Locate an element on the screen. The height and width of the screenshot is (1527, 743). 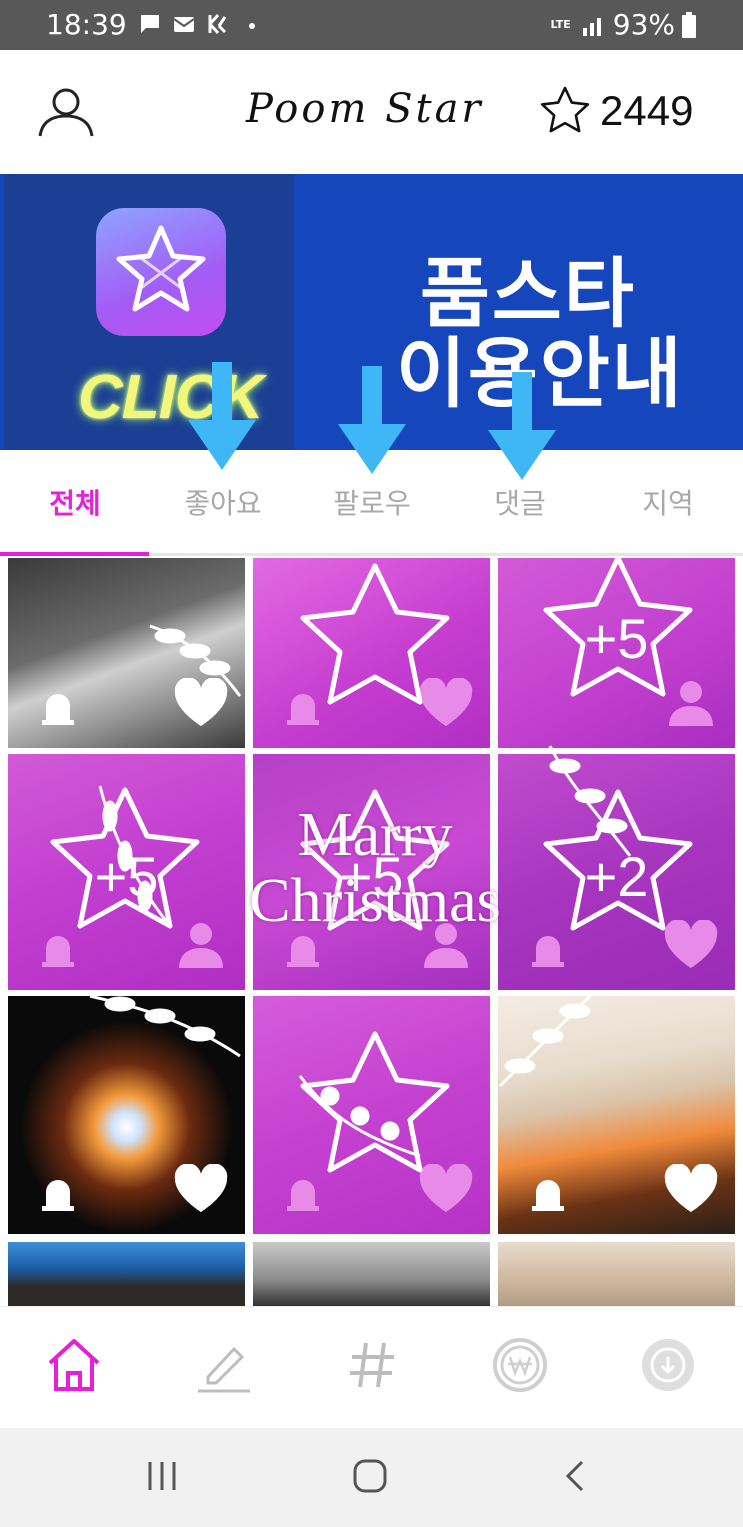
tab-follow: 팔로우 is located at coordinates (371, 502).